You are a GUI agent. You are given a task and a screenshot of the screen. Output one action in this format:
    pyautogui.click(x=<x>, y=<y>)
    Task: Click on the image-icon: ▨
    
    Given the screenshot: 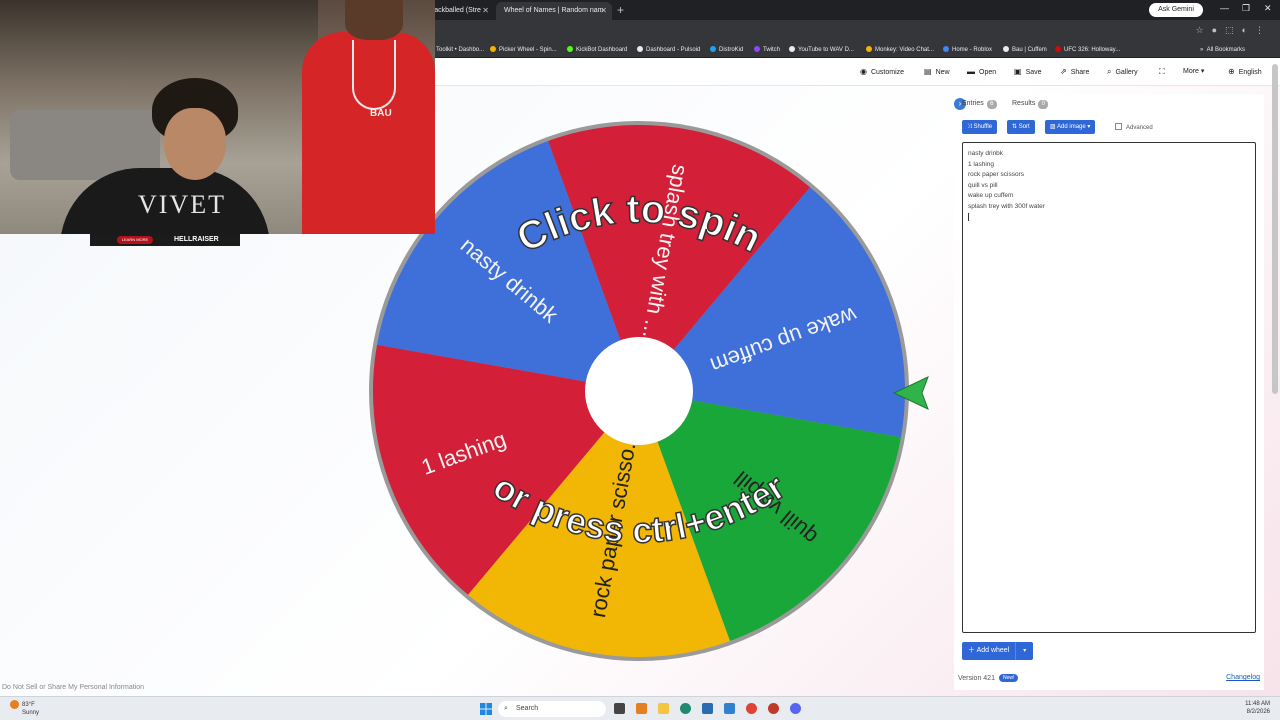 What is the action you would take?
    pyautogui.click(x=1053, y=127)
    